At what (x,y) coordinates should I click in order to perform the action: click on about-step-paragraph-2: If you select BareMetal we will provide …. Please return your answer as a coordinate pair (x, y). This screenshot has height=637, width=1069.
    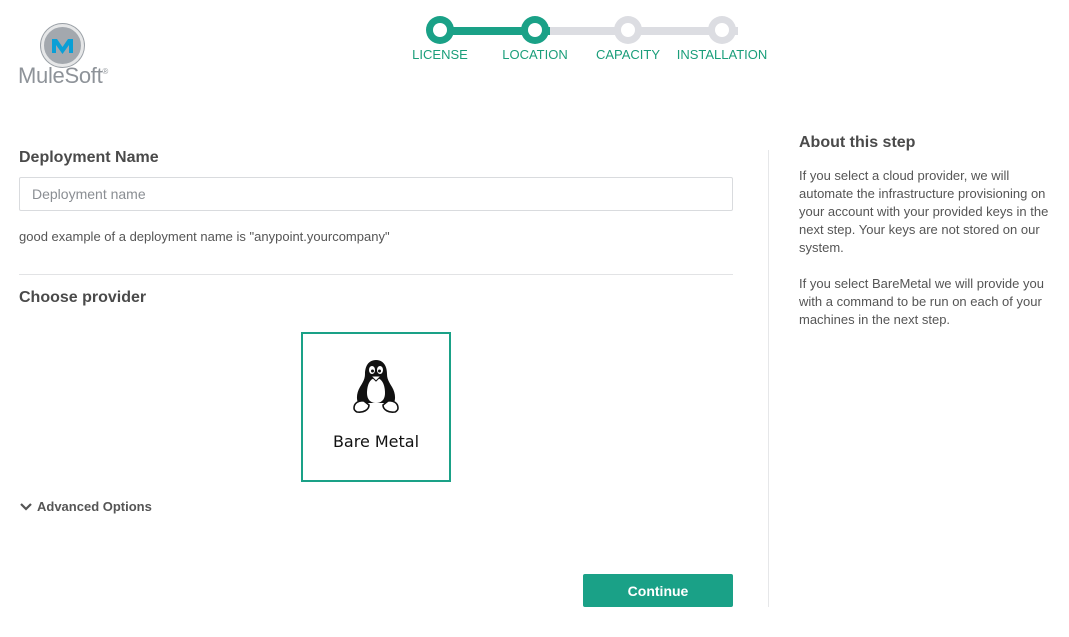
    Looking at the image, I should click on (921, 301).